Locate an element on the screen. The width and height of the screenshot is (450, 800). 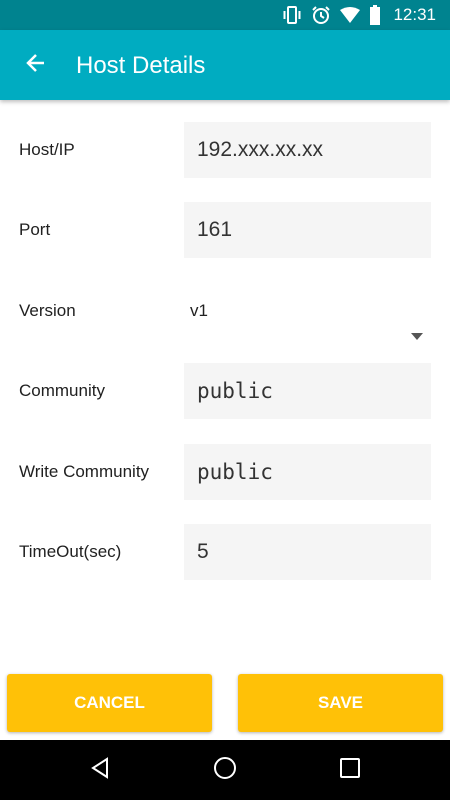
dropdown-arrow-icon is located at coordinates (417, 335).